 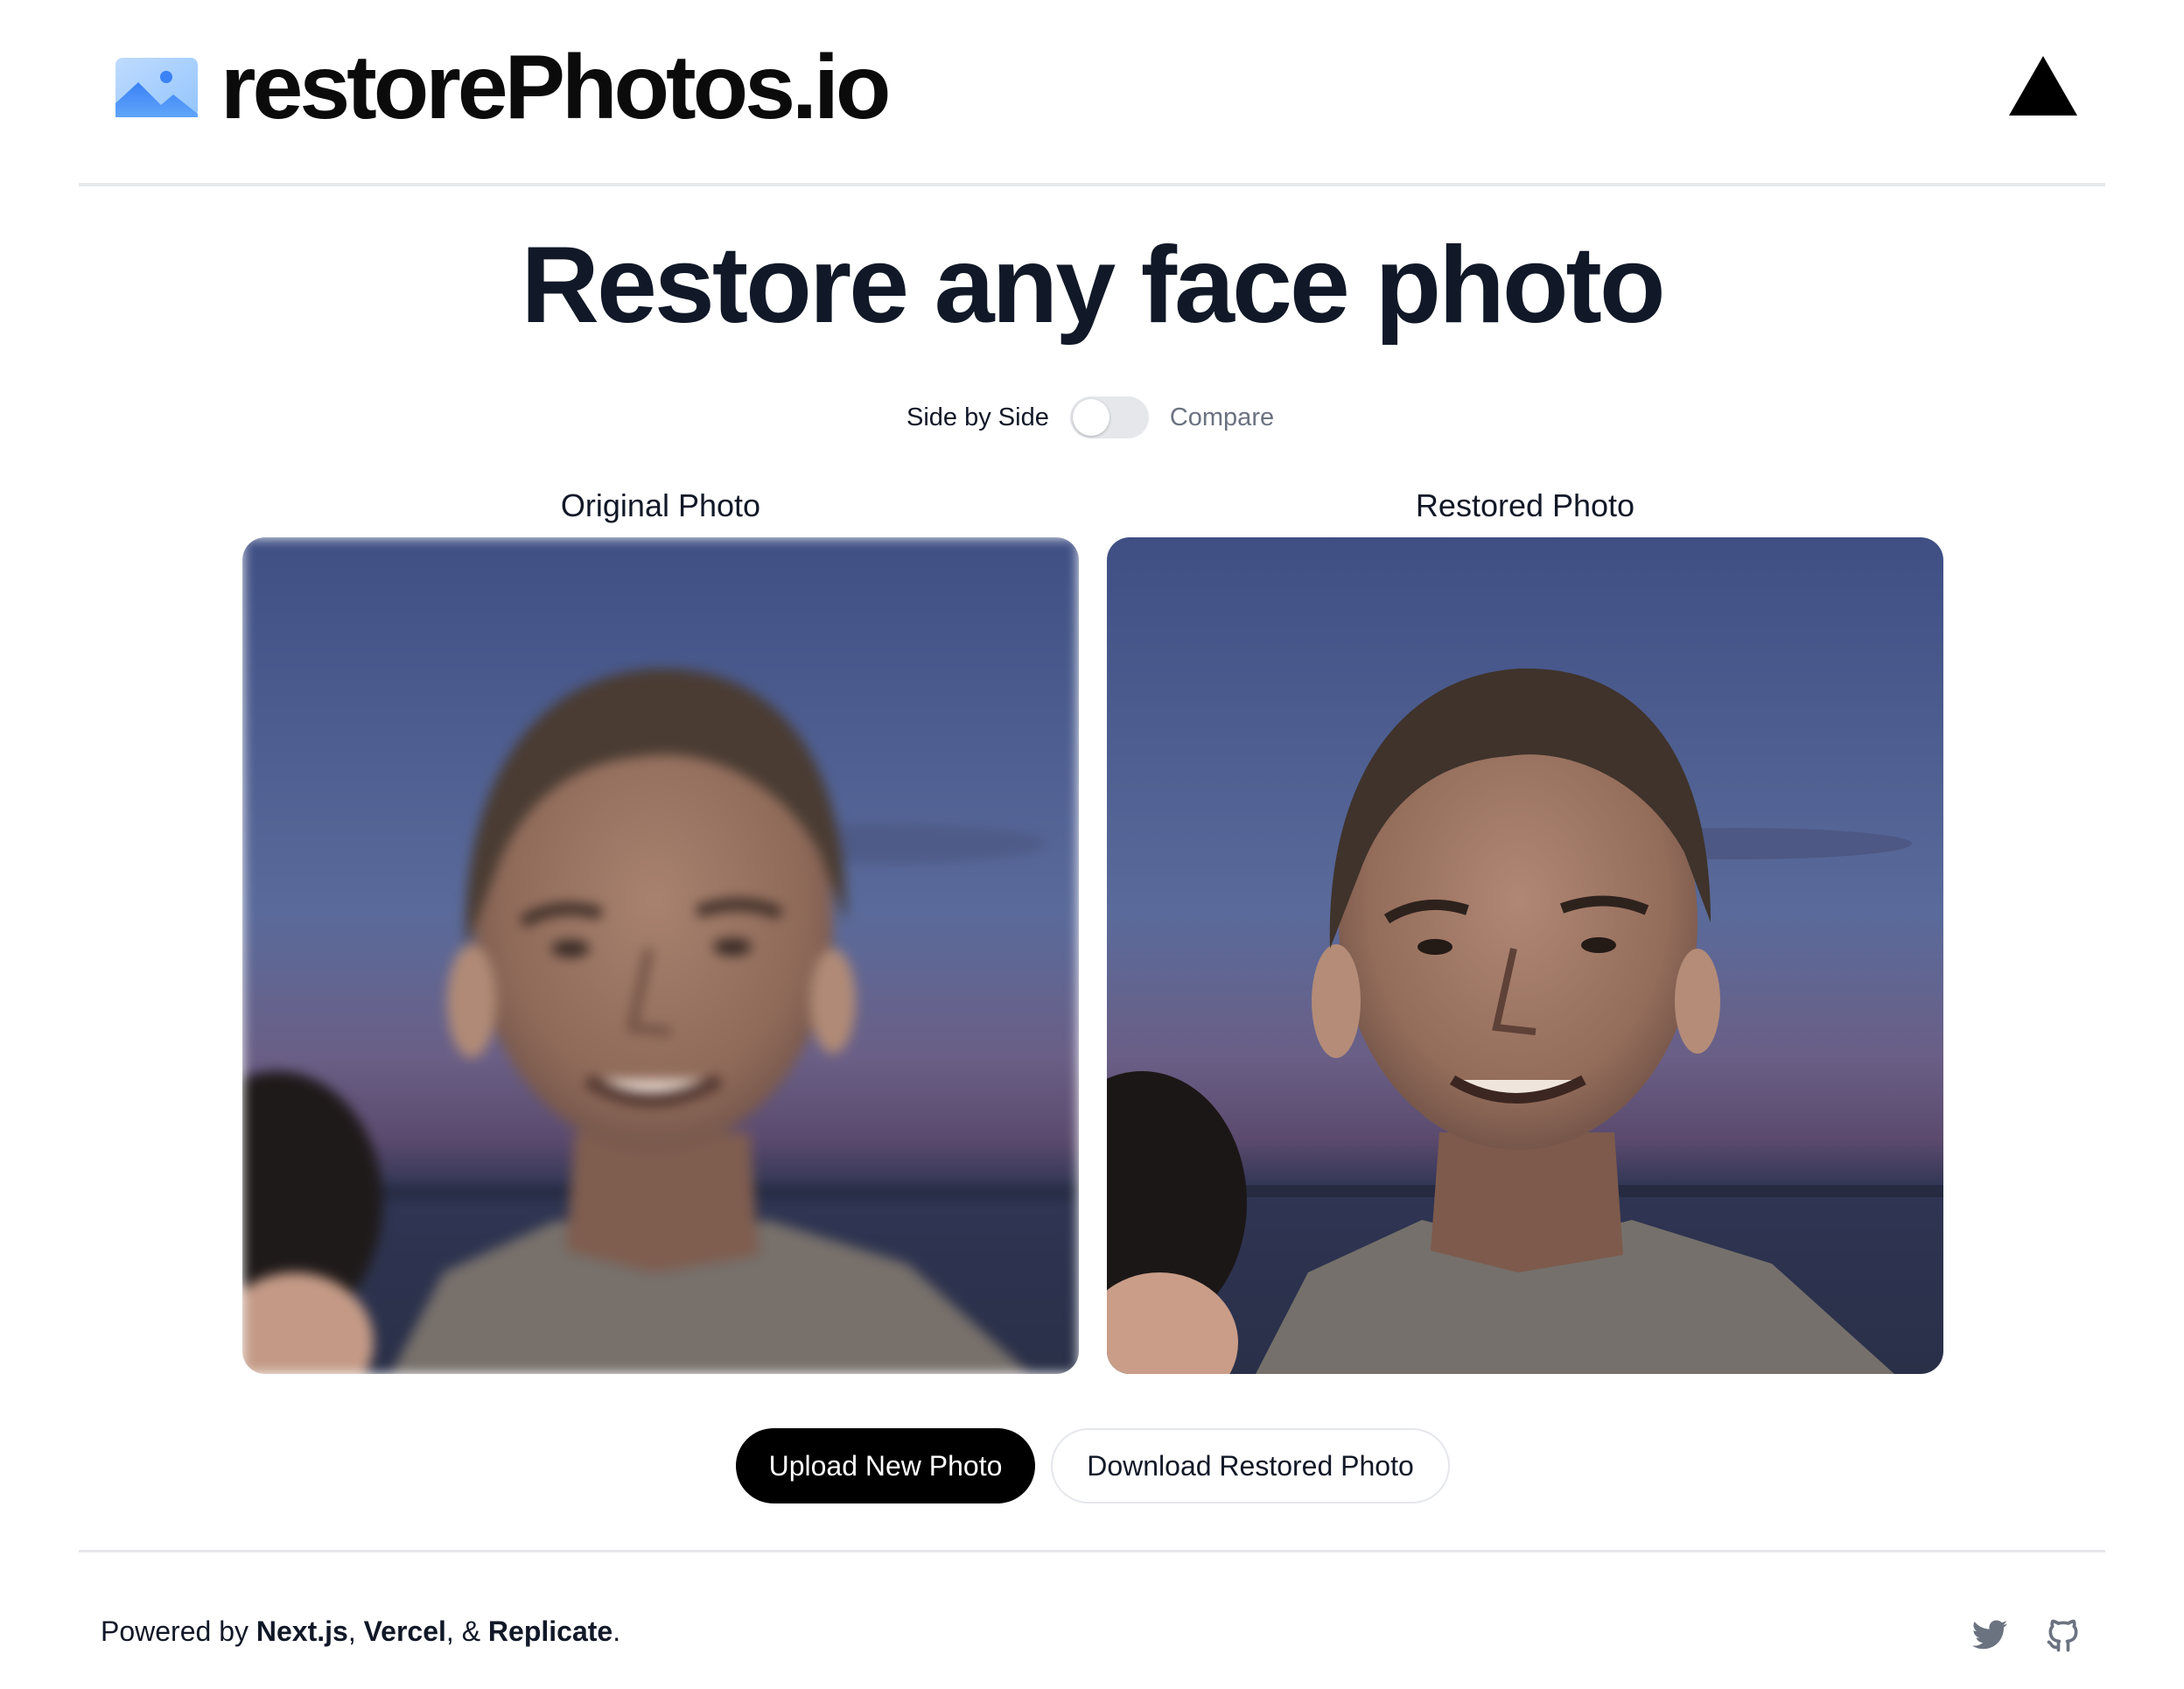 What do you see at coordinates (1250, 1465) in the screenshot?
I see `download-restored-photo-button: Download Restored Photo` at bounding box center [1250, 1465].